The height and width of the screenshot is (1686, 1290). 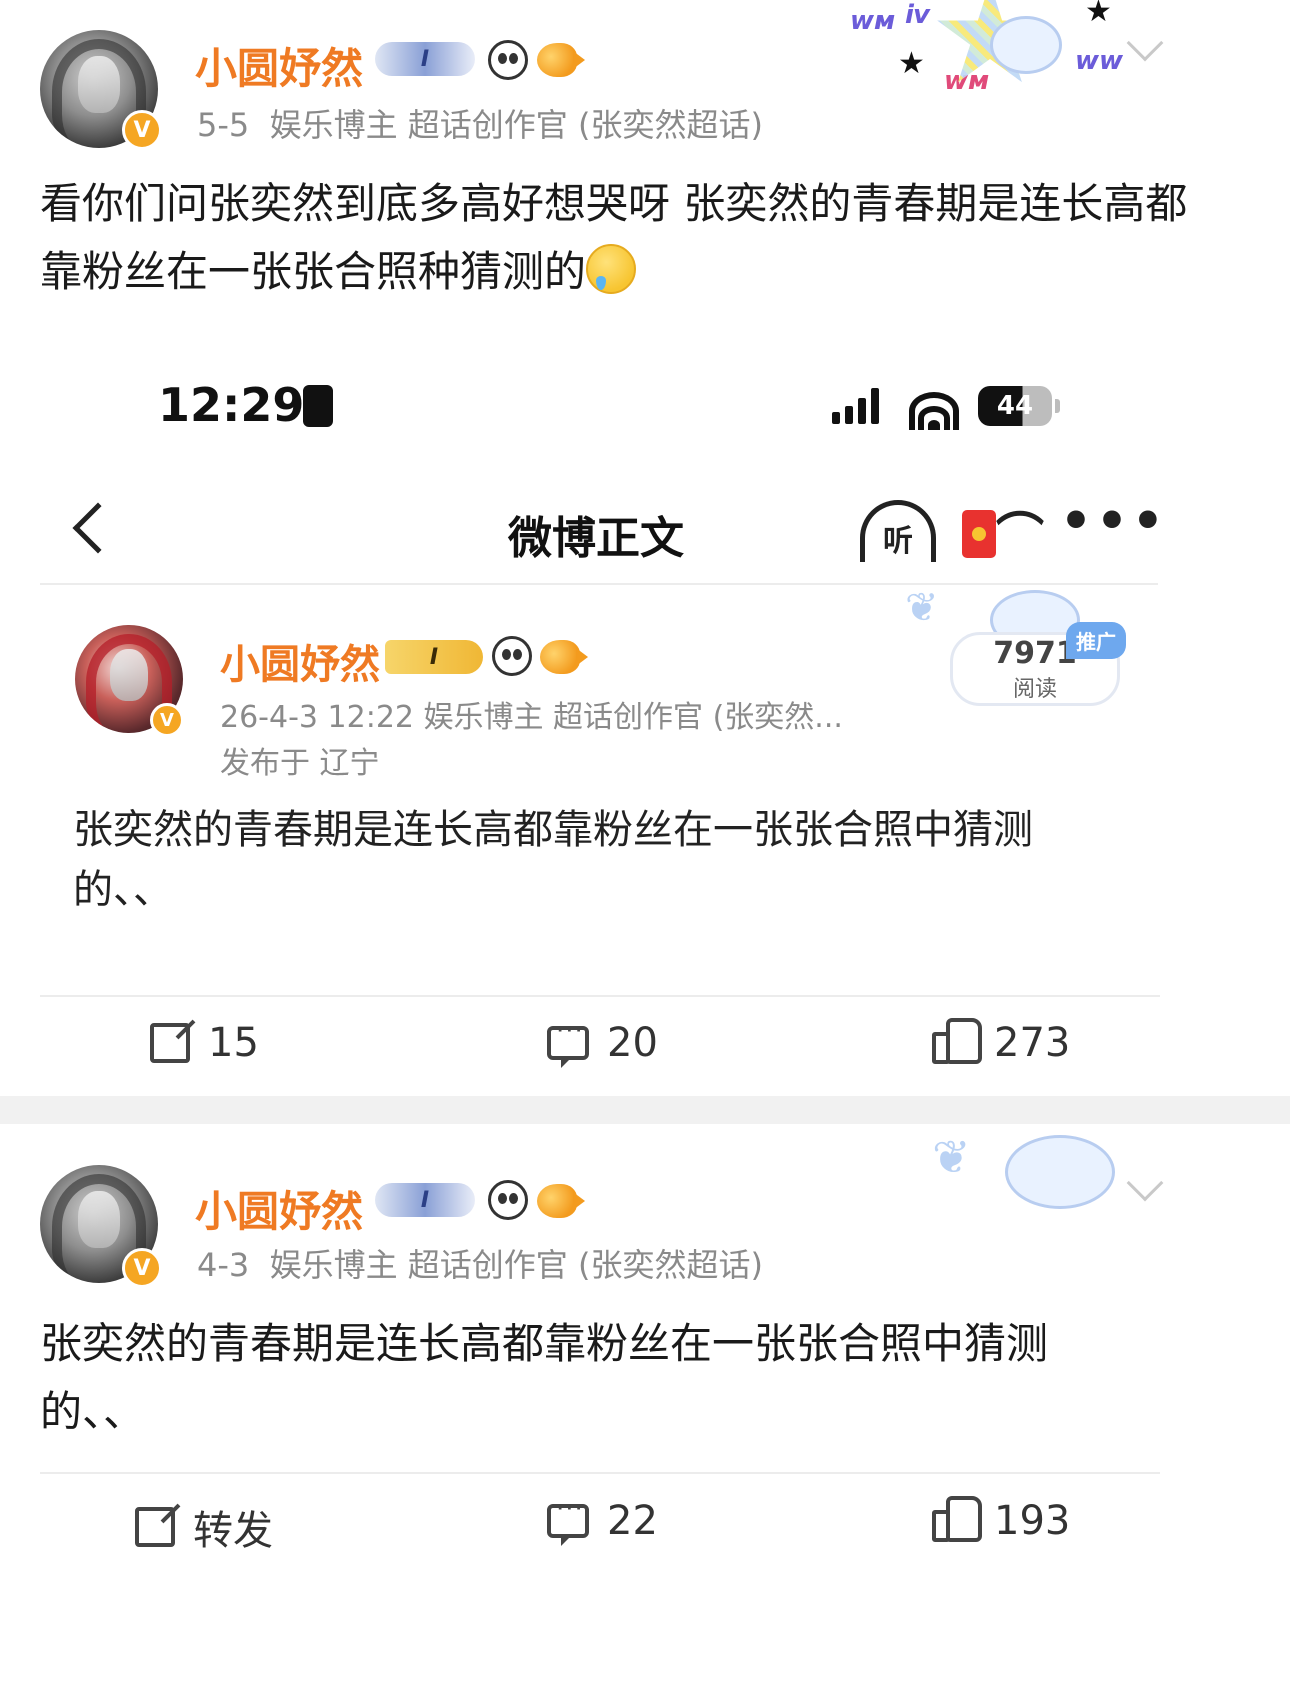 What do you see at coordinates (553, 860) in the screenshot?
I see `inner-post-text: 张奕然的青春期是连长高都靠粉丝在一张张合照中猜测的、、` at bounding box center [553, 860].